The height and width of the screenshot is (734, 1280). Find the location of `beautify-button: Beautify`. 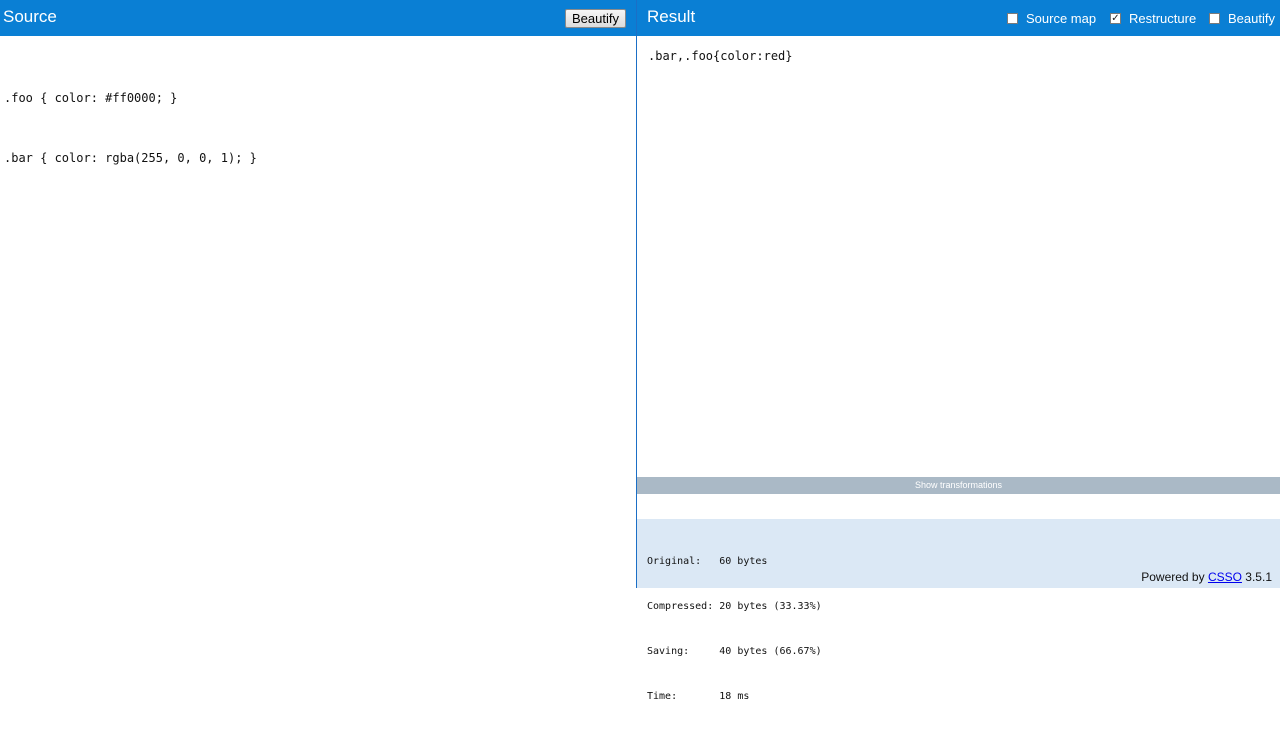

beautify-button: Beautify is located at coordinates (595, 18).